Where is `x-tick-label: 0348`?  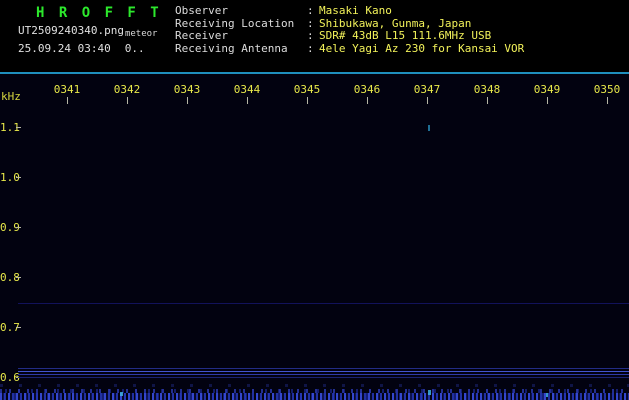
x-tick-label: 0348 is located at coordinates (487, 89).